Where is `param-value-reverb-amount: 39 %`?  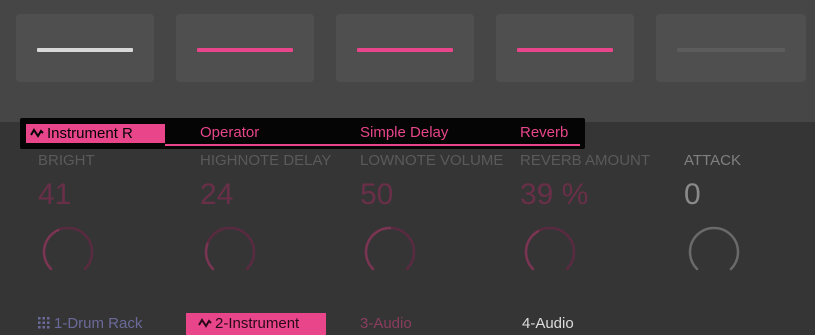 param-value-reverb-amount: 39 % is located at coordinates (554, 194).